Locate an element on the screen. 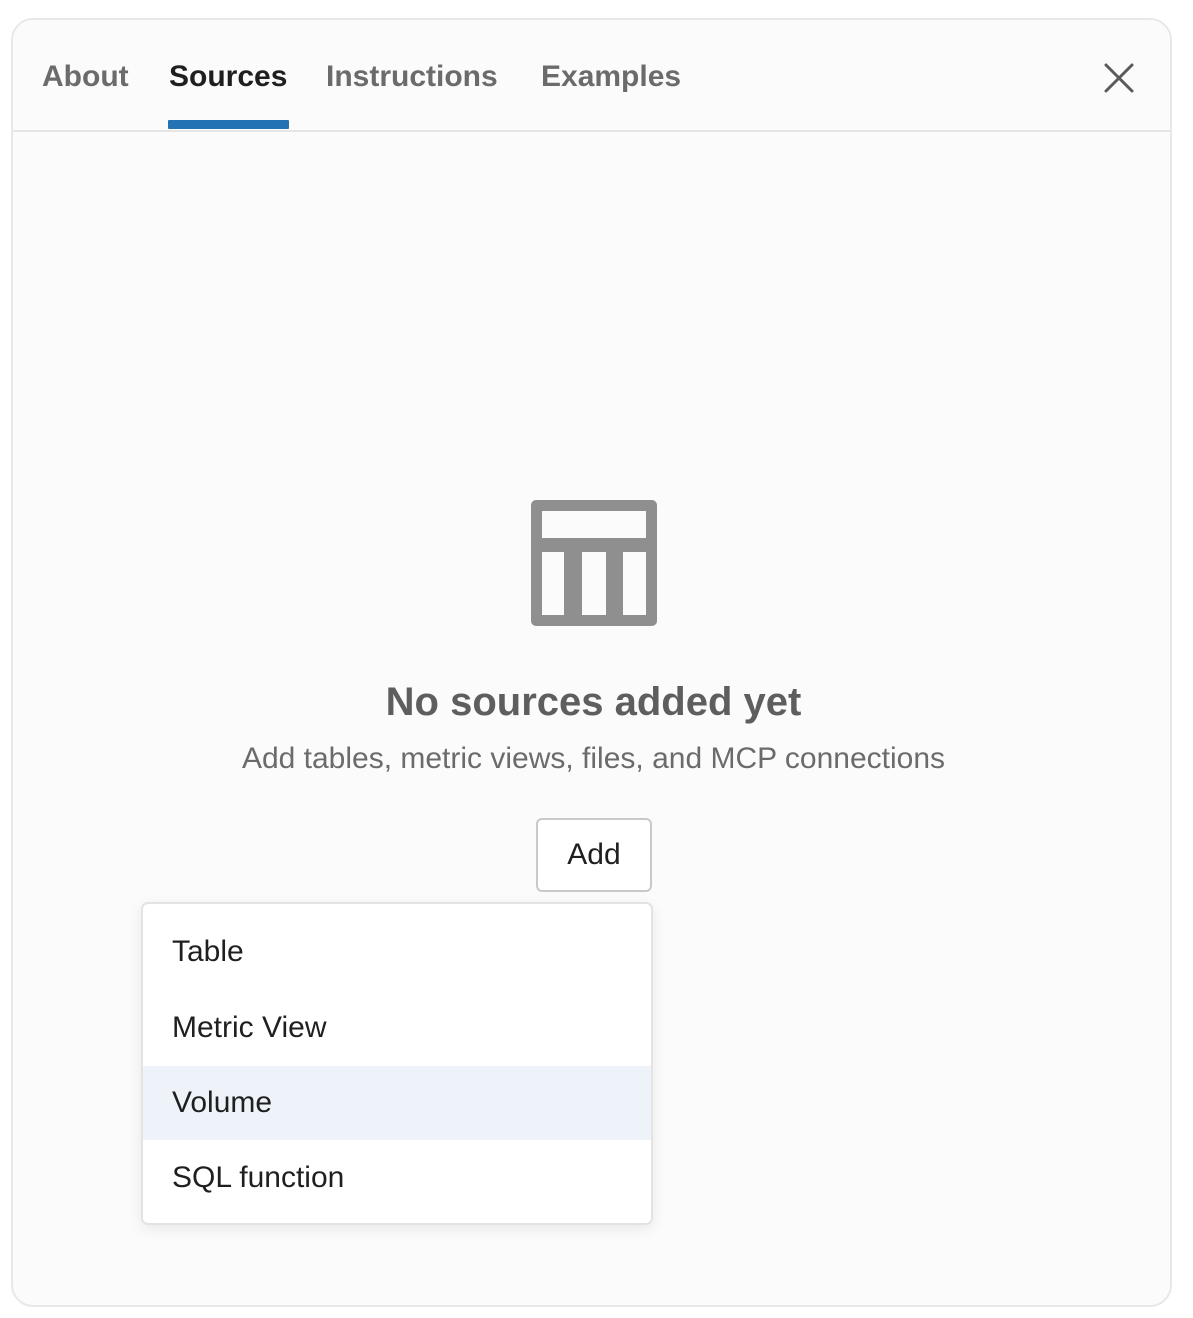 This screenshot has height=1318, width=1193. menu-item-volume: Volume is located at coordinates (397, 1103).